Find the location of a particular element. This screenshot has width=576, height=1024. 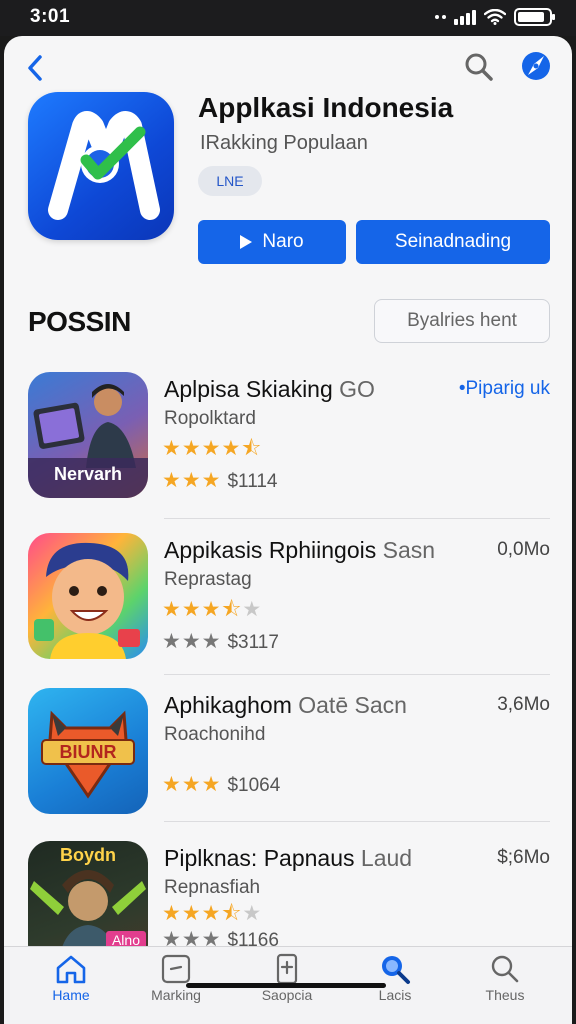

tab-label: Marking is located at coordinates (176, 995).